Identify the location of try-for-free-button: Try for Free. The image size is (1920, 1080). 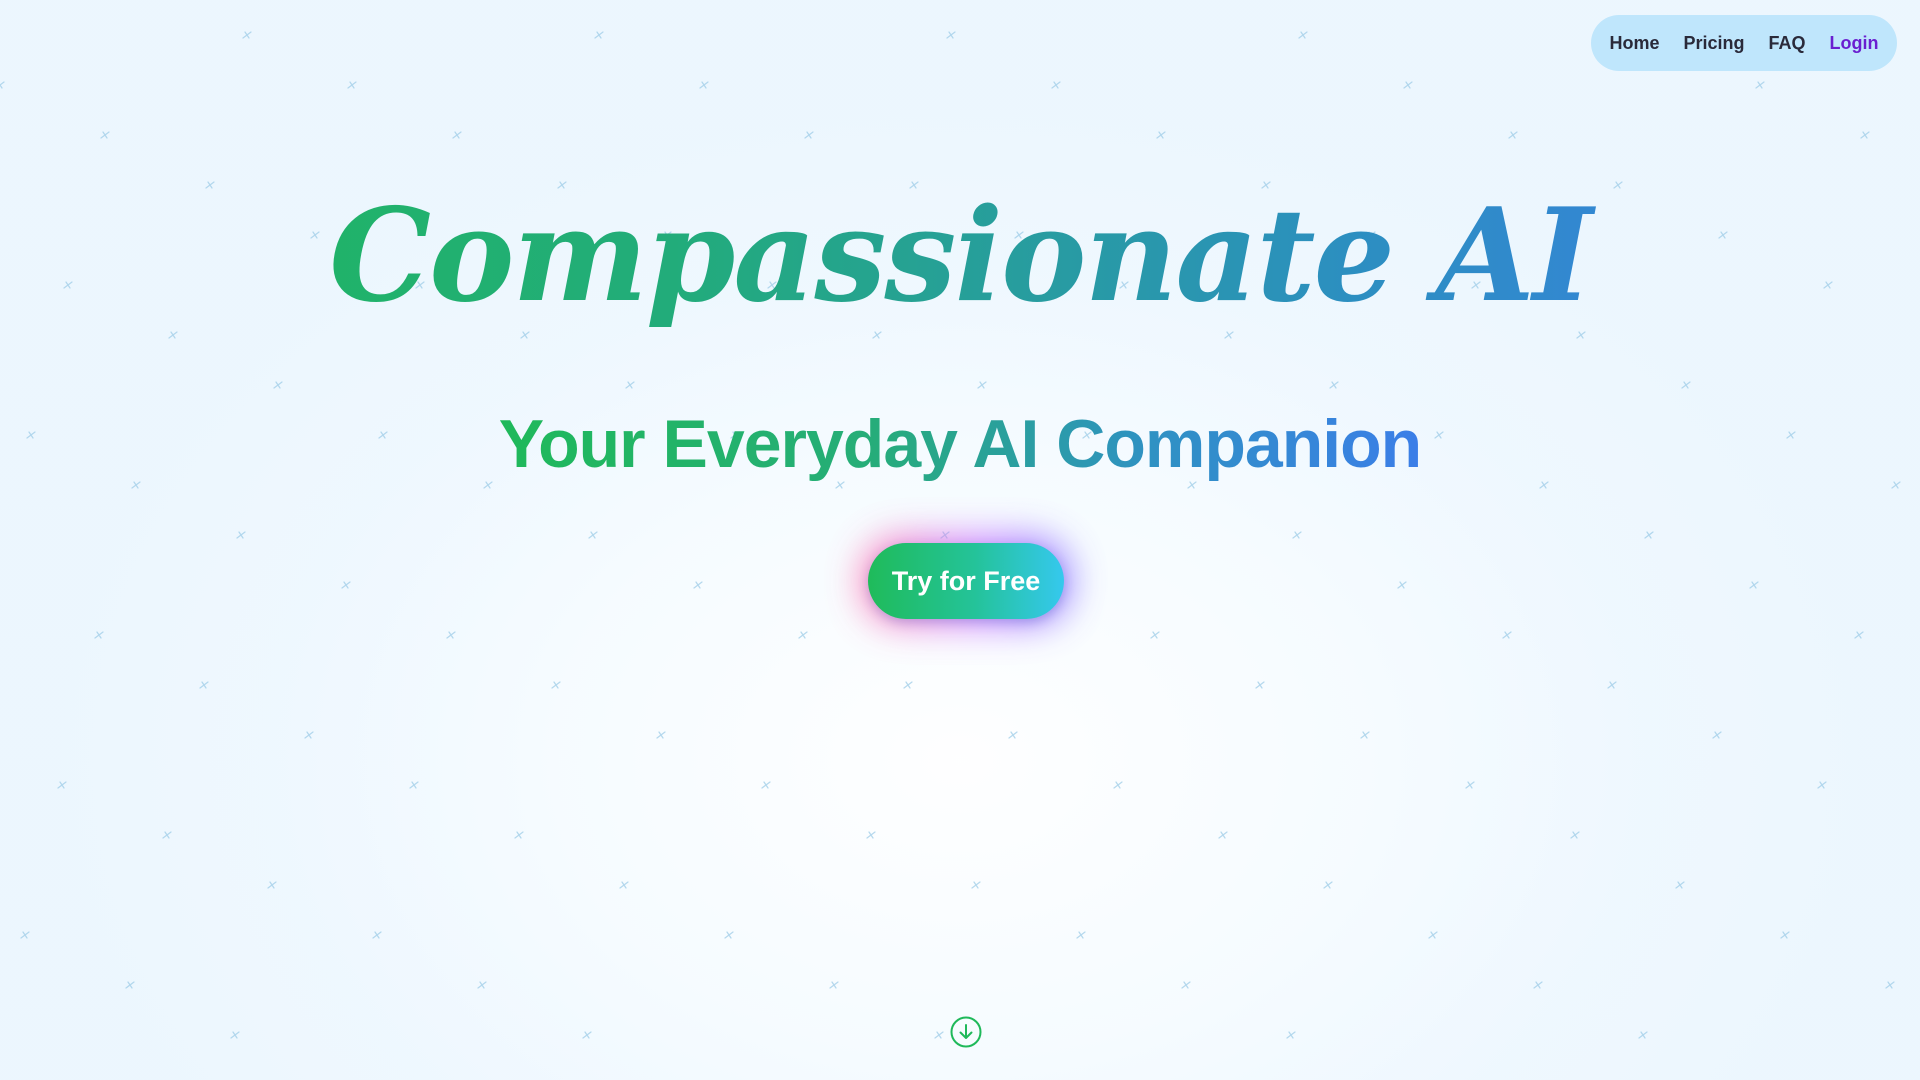
(966, 581).